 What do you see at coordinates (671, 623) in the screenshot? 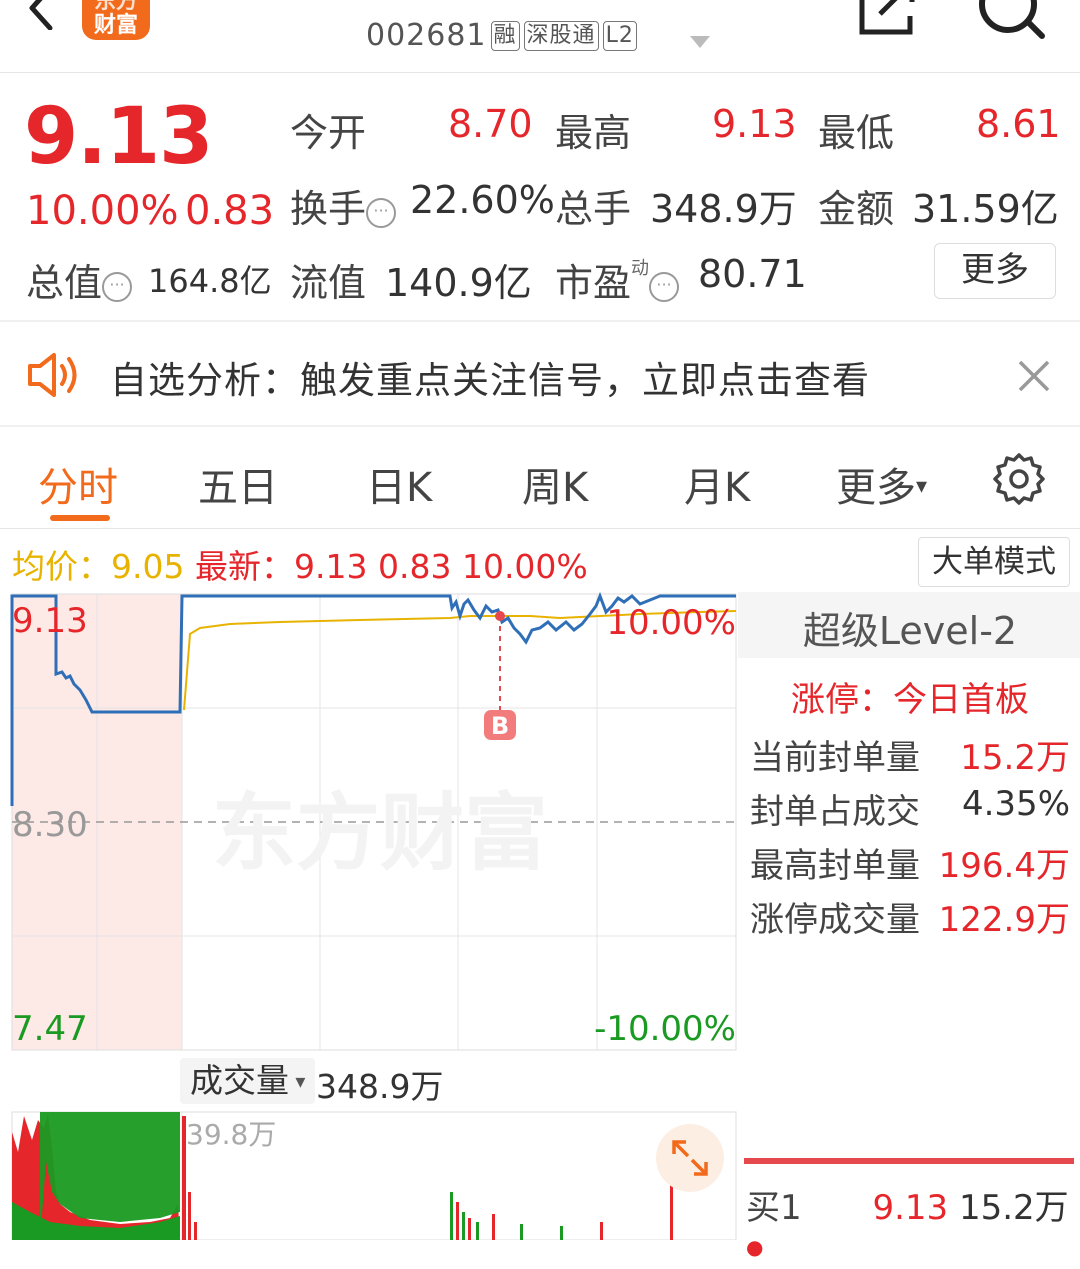
I see `pct-label-high: 10.00%` at bounding box center [671, 623].